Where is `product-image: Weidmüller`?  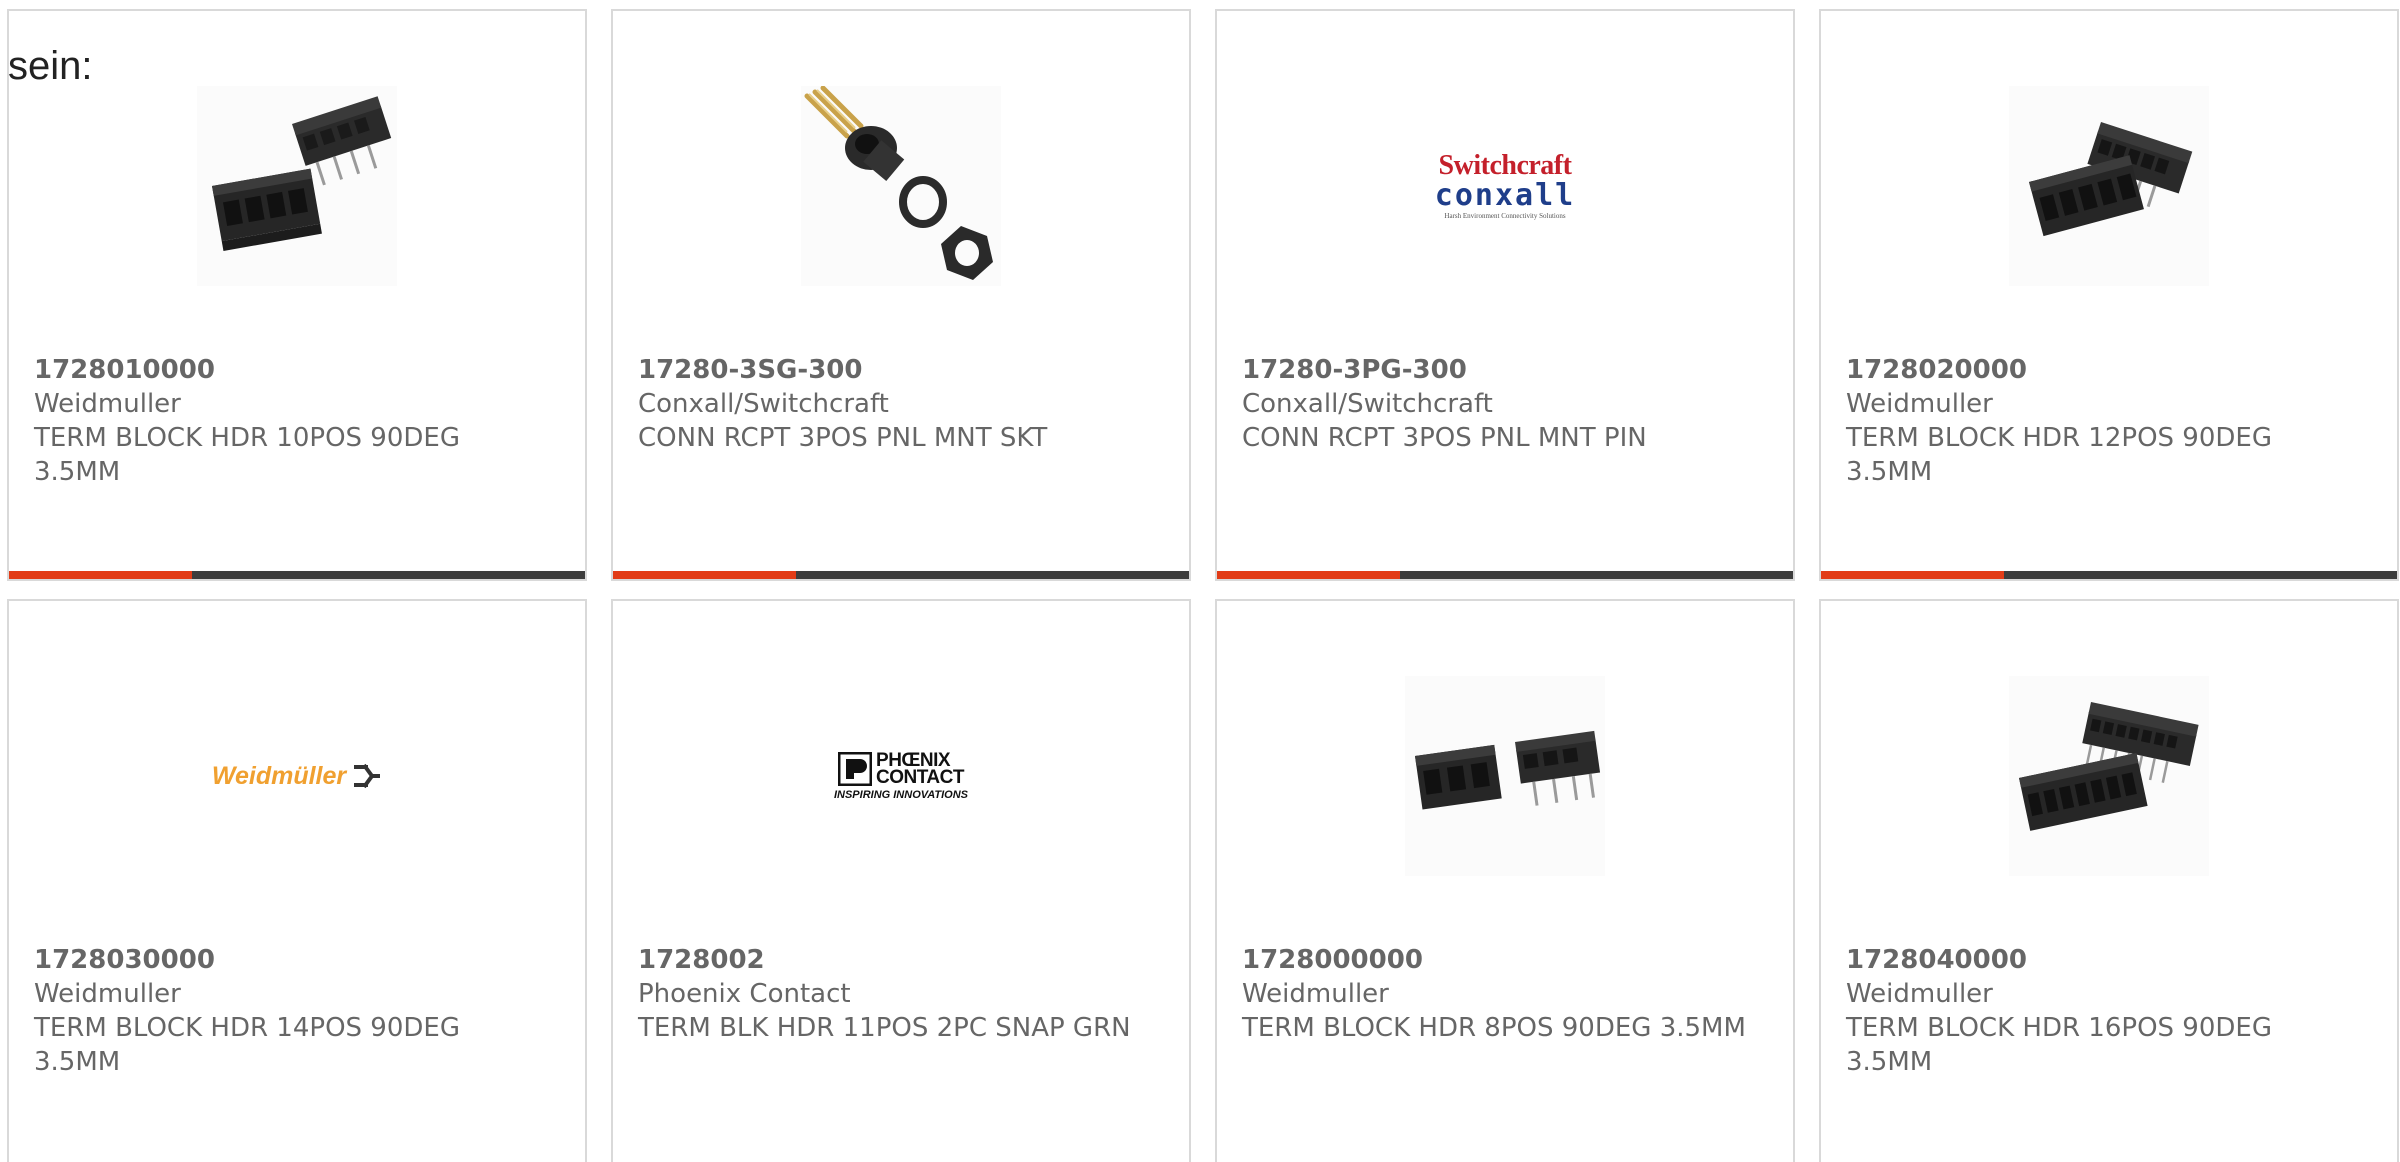
product-image: Weidmüller is located at coordinates (297, 776).